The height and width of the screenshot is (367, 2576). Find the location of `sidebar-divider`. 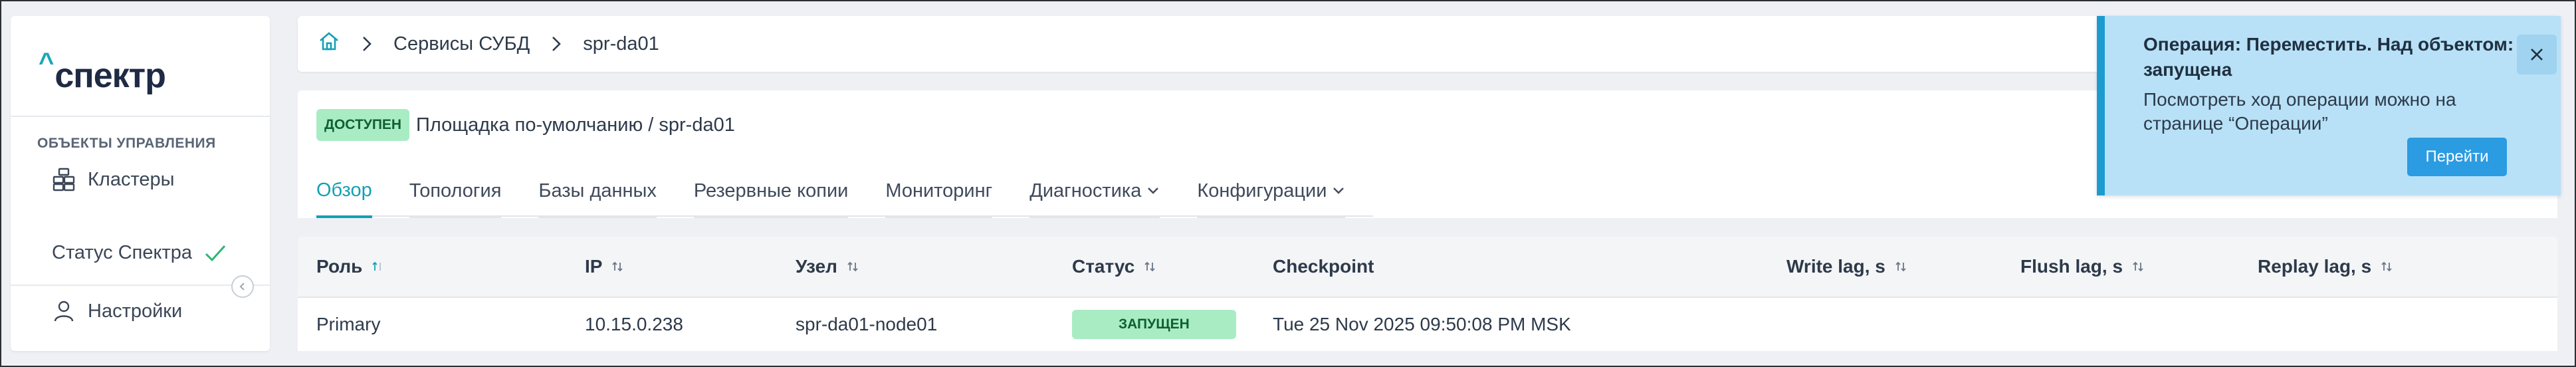

sidebar-divider is located at coordinates (140, 116).